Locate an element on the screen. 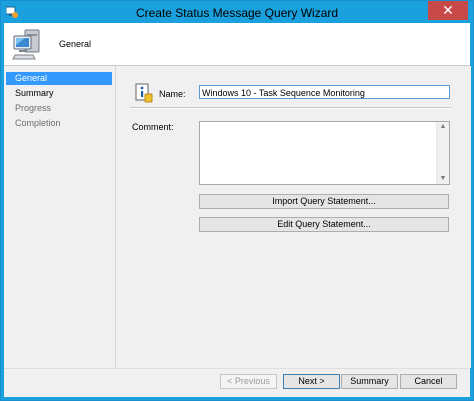 This screenshot has height=401, width=474. comment-field: ▲ ▼ is located at coordinates (324, 153).